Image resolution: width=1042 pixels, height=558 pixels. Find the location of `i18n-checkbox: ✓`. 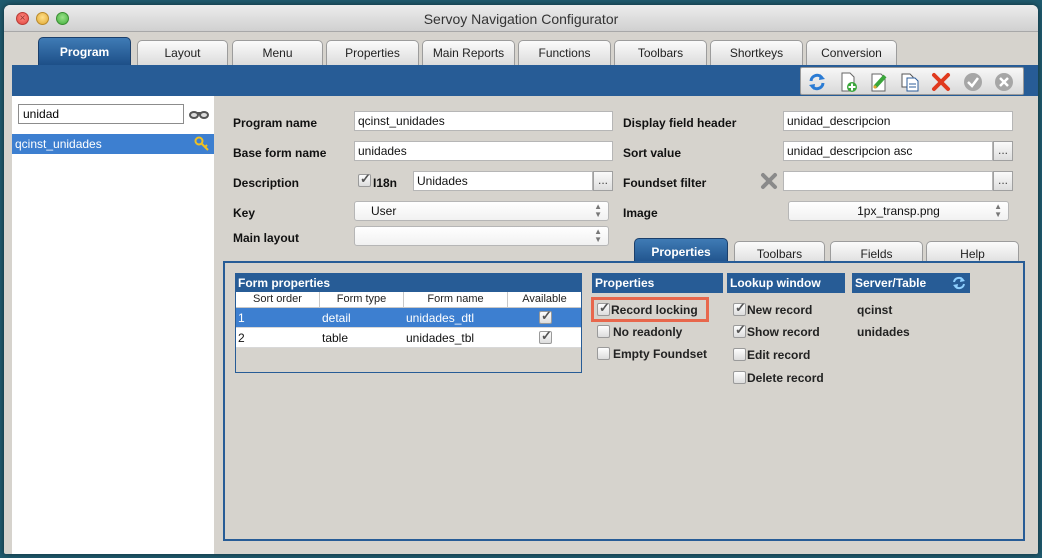

i18n-checkbox: ✓ is located at coordinates (364, 179).